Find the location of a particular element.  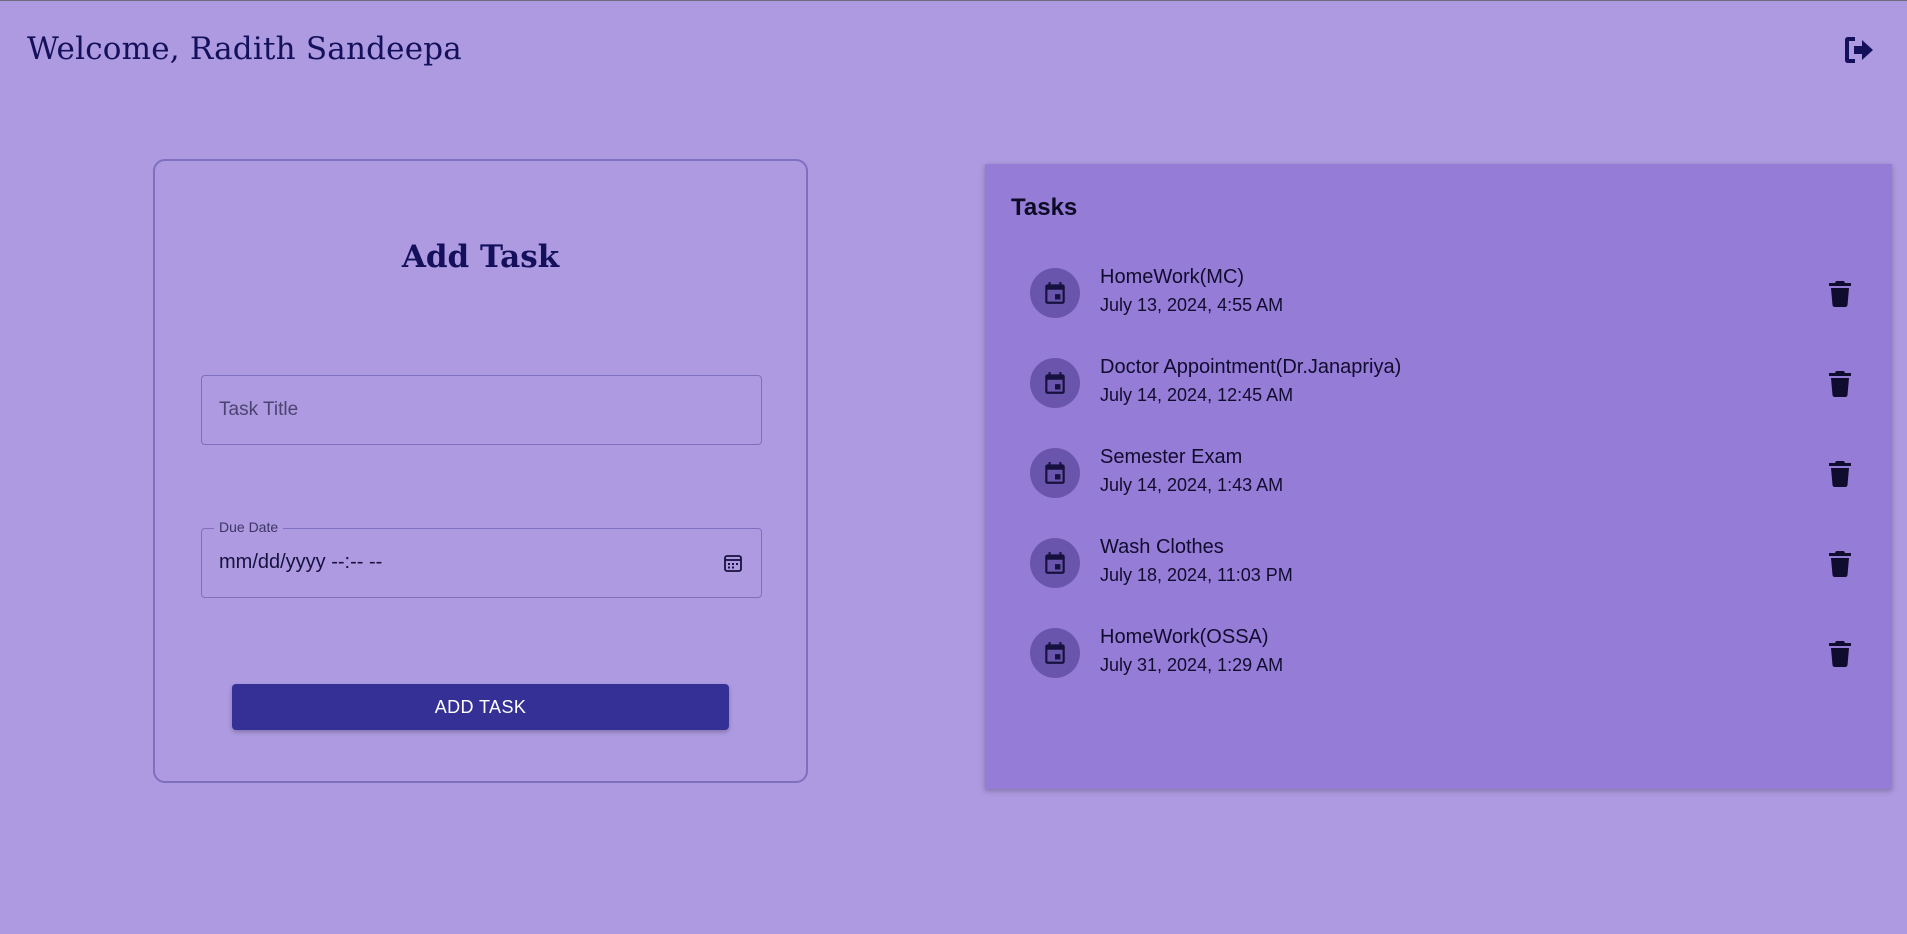

task-item: Wash Clothes July 18, 2024, 11:03 PM is located at coordinates (1438, 564).